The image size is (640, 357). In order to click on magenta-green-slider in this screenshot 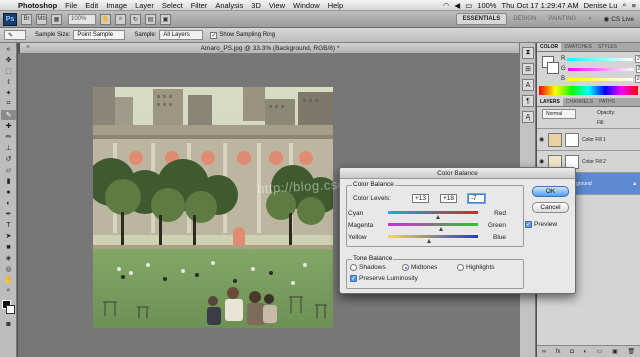, I will do `click(433, 227)`.